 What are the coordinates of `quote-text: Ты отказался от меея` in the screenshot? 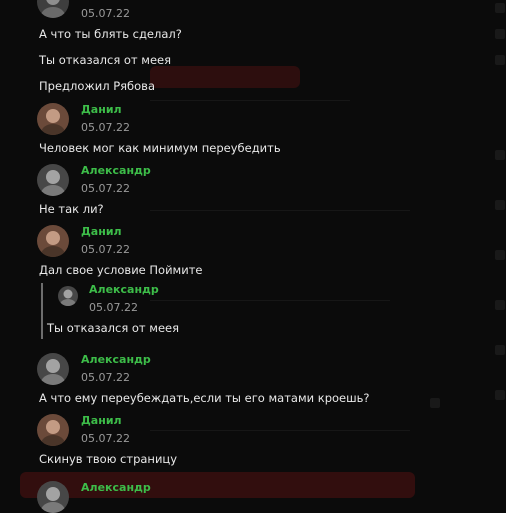 It's located at (113, 328).